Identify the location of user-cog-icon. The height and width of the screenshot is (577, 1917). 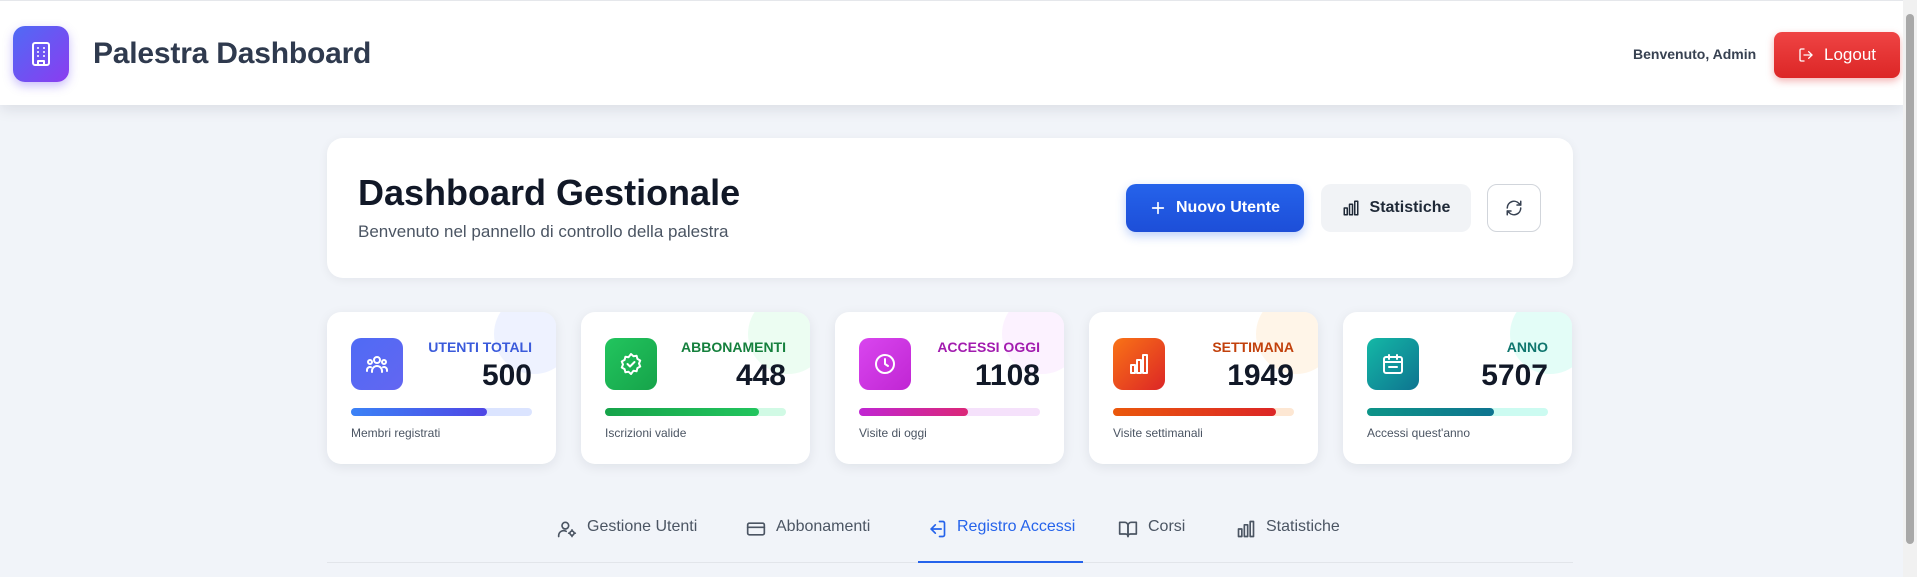
(567, 529).